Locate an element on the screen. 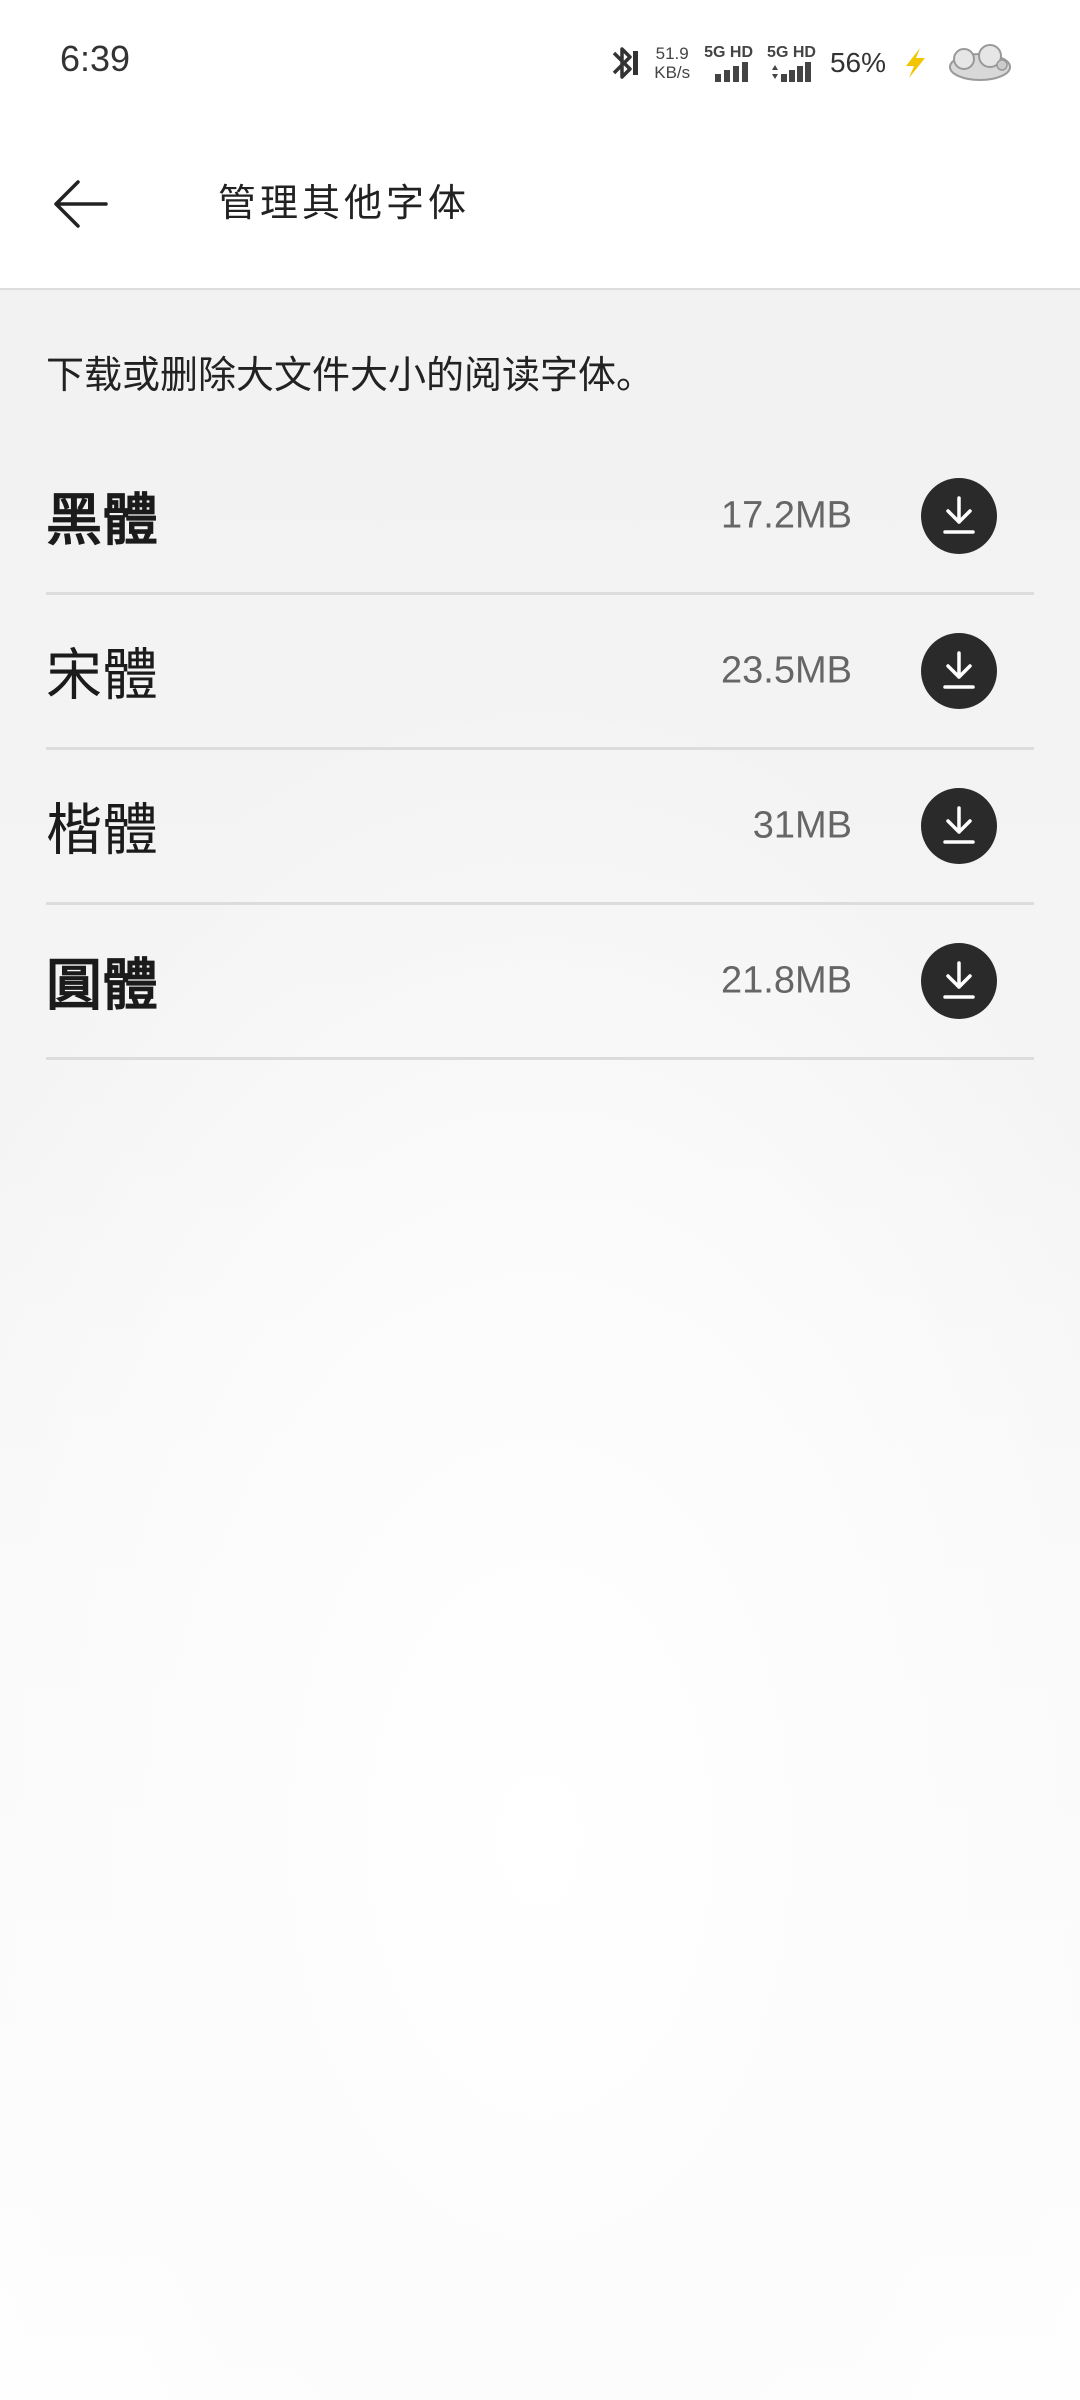 The height and width of the screenshot is (2400, 1080). pet-icon is located at coordinates (980, 62).